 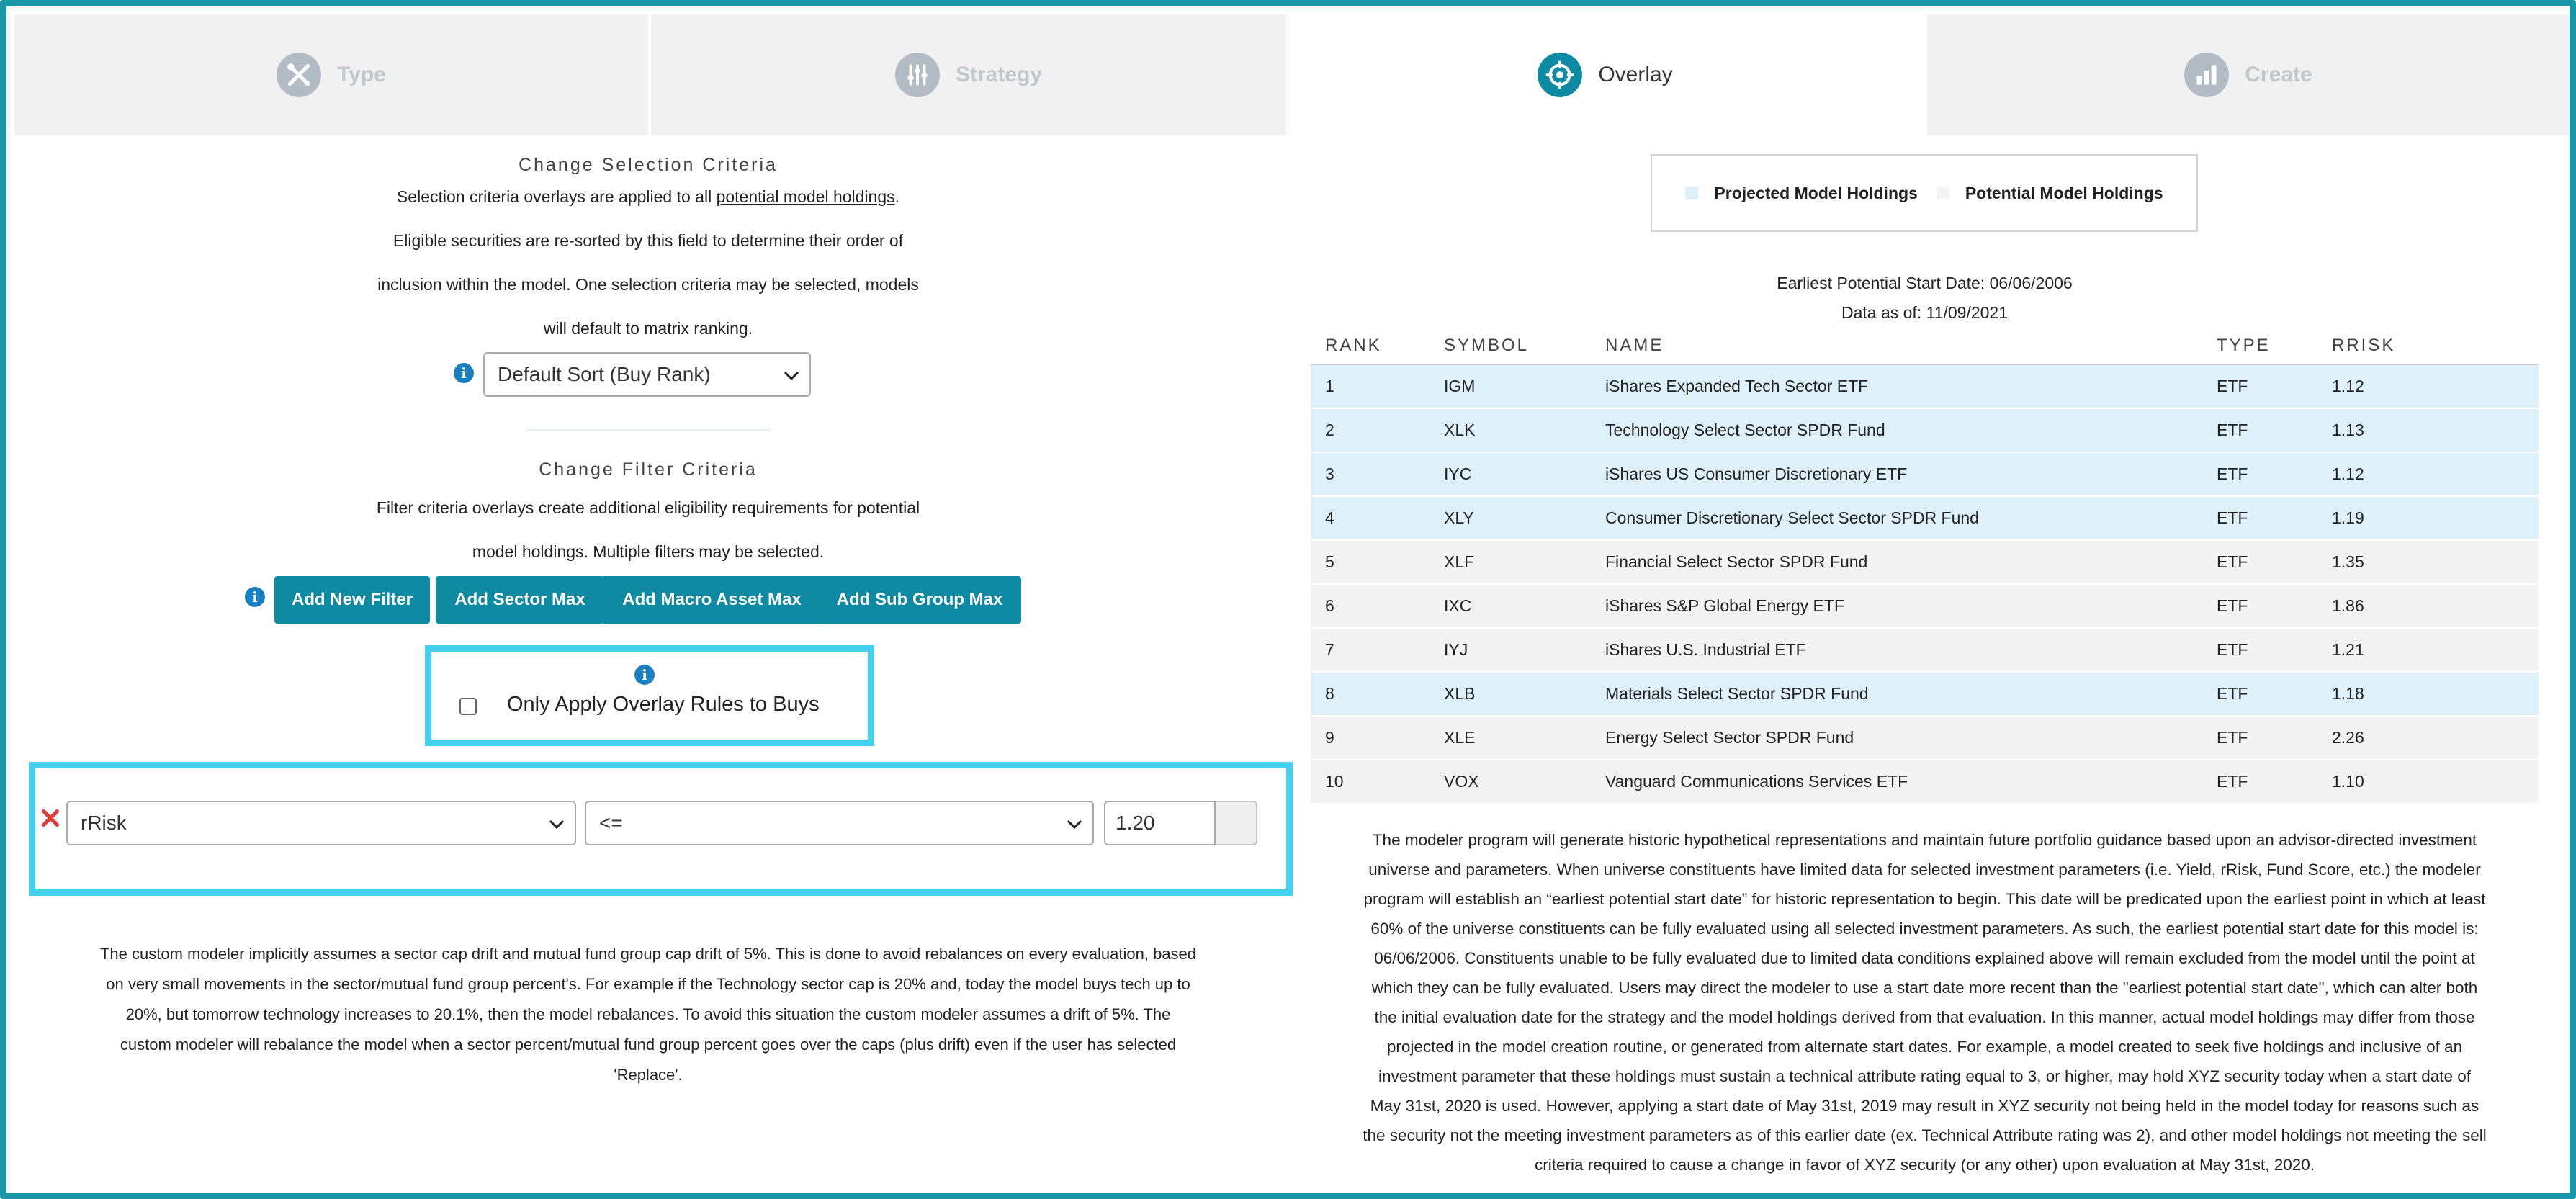 What do you see at coordinates (806, 196) in the screenshot?
I see `potential-holdings-link: potential model holdings` at bounding box center [806, 196].